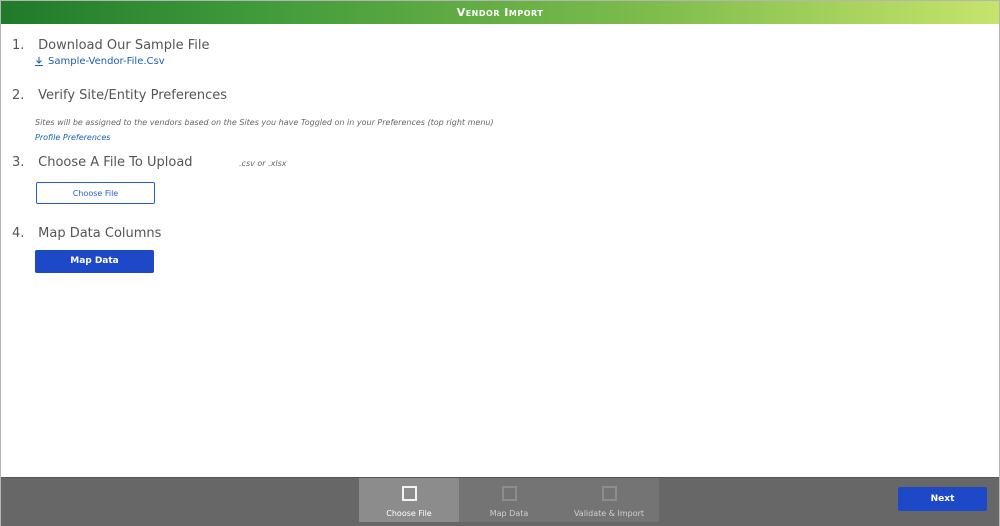 Image resolution: width=1000 pixels, height=526 pixels. What do you see at coordinates (106, 61) in the screenshot?
I see `sample-file-label: Sample-Vendor-File.Csv` at bounding box center [106, 61].